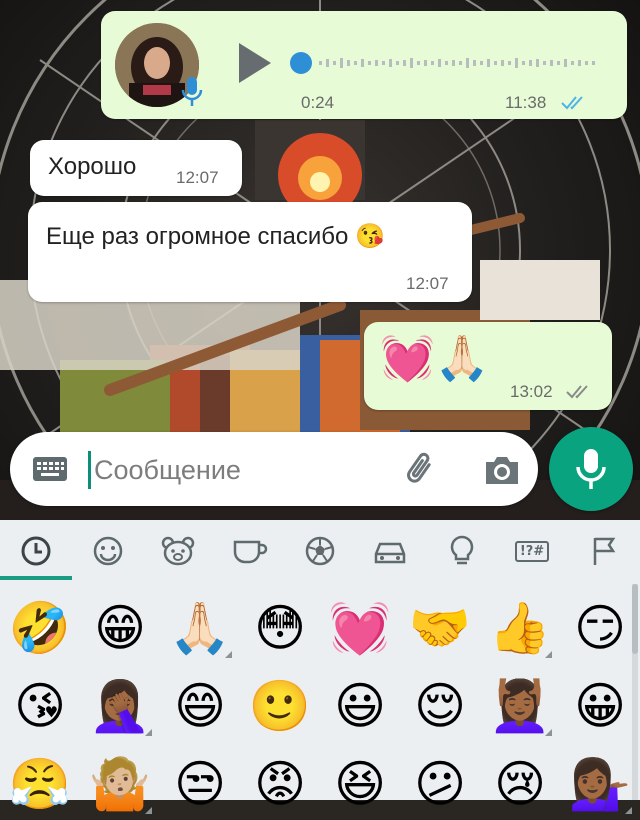  I want to click on message-text: Еще раз огромное спасибо 😘, so click(215, 236).